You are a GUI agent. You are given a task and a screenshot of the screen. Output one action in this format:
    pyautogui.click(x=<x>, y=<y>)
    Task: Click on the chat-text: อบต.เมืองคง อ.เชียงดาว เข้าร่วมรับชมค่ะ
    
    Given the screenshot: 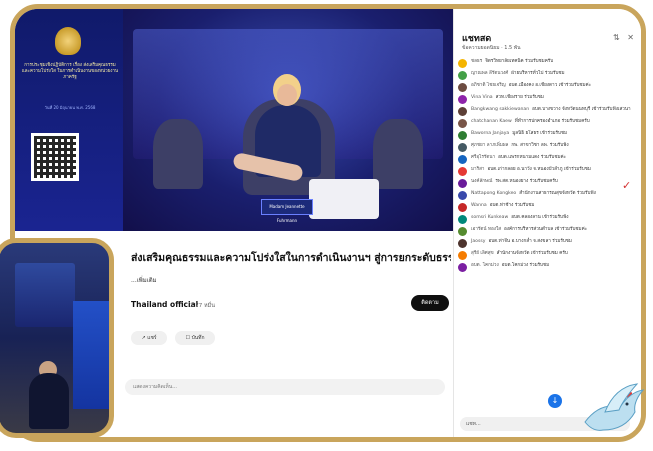 What is the action you would take?
    pyautogui.click(x=550, y=85)
    